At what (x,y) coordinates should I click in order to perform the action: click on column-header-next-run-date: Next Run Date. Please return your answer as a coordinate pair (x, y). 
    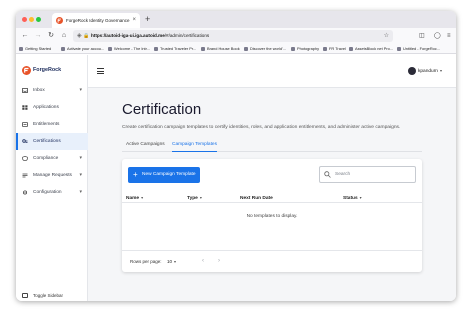
    Looking at the image, I should click on (257, 198).